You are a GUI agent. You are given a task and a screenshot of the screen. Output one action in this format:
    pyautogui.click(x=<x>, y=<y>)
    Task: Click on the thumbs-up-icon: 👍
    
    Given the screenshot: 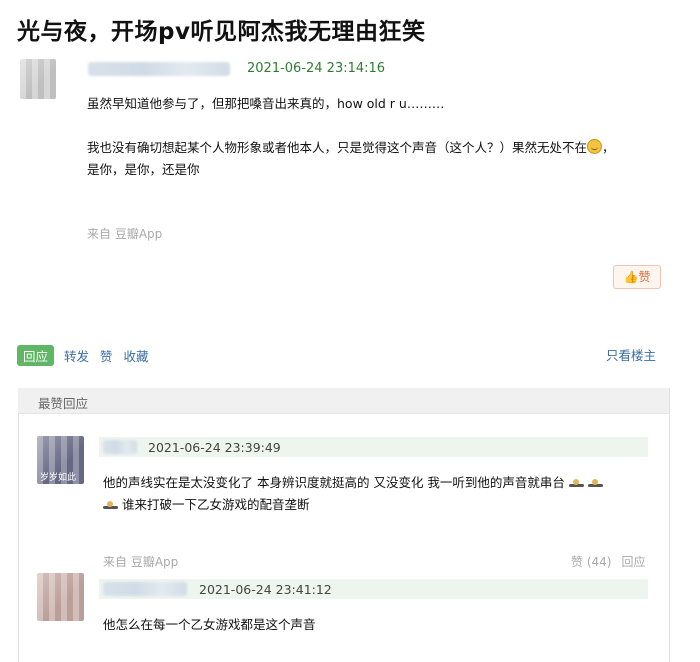 What is the action you would take?
    pyautogui.click(x=631, y=277)
    